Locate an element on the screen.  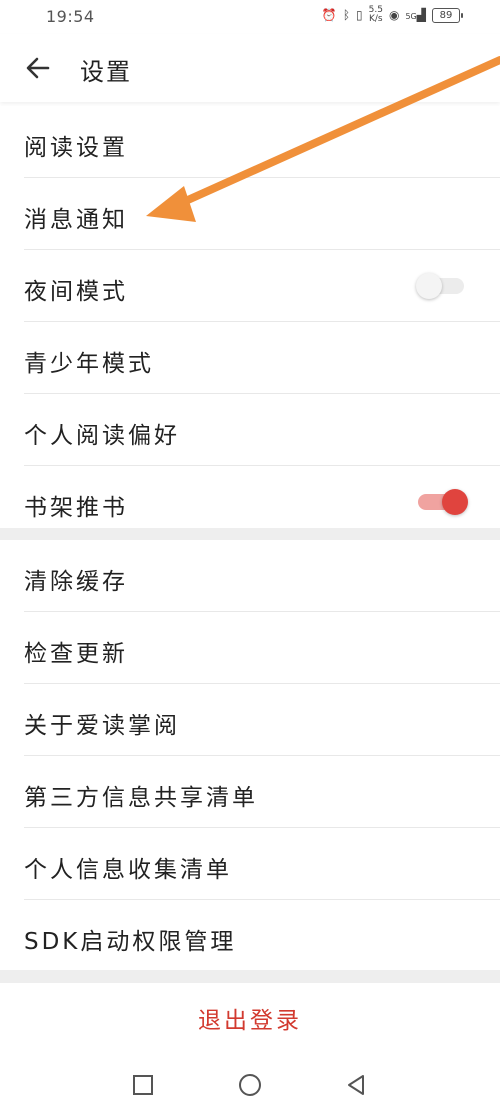
square-nav-icon is located at coordinates (143, 1085).